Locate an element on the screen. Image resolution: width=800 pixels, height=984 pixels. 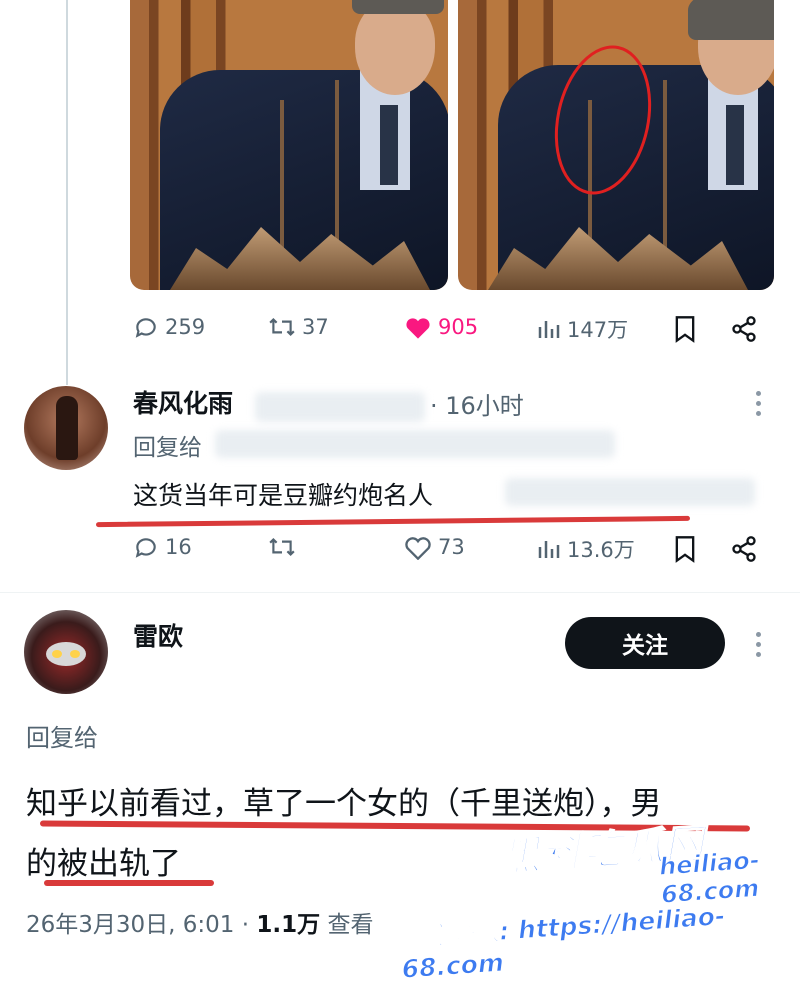
reply1-replying-to: 回复给 is located at coordinates (167, 448).